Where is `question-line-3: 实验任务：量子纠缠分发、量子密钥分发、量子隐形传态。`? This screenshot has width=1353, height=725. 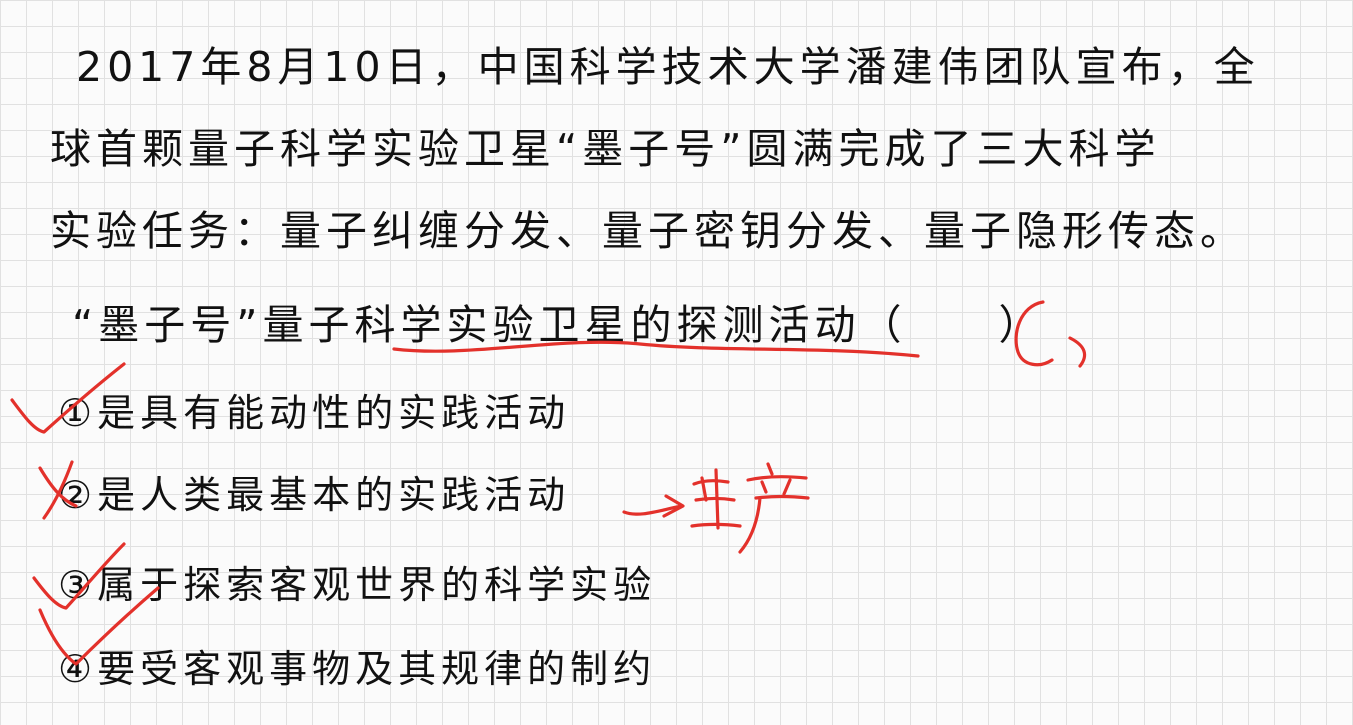 question-line-3: 实验任务：量子纠缠分发、量子密钥分发、量子隐形传态。 is located at coordinates (648, 231).